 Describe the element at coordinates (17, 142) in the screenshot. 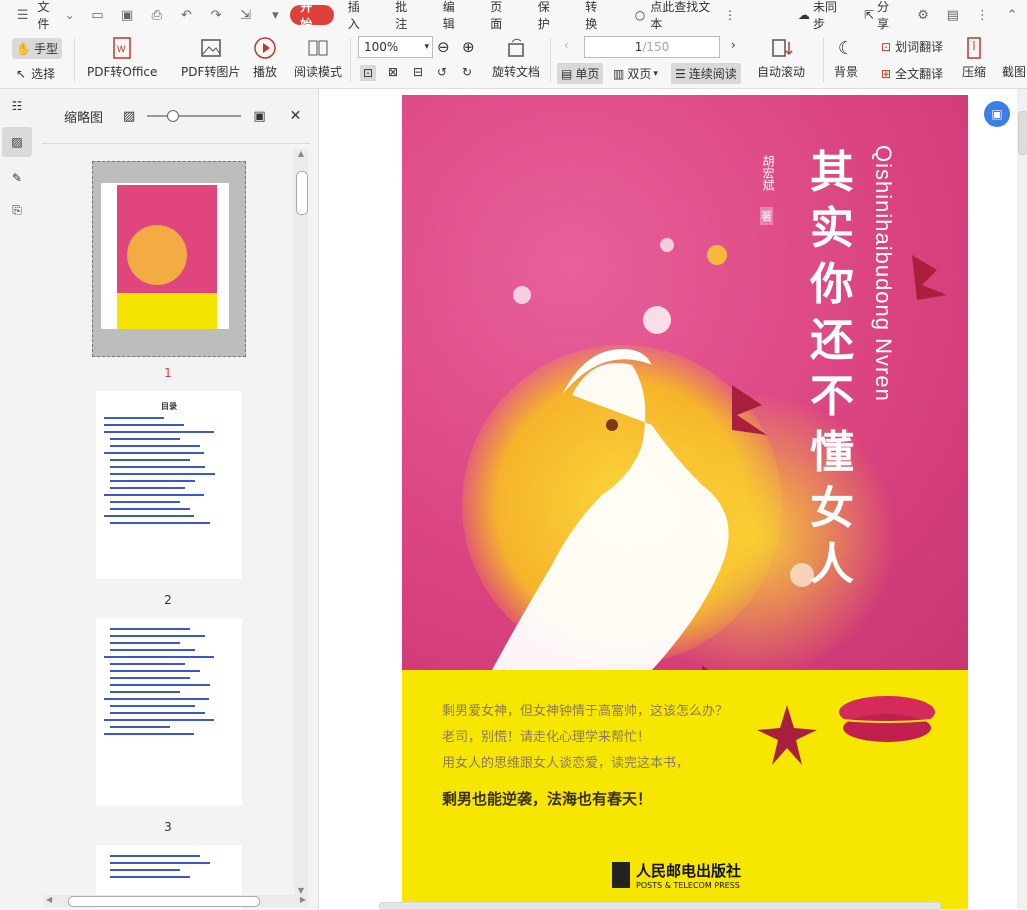

I see `thumbnail-panel-icon: ▨` at that location.